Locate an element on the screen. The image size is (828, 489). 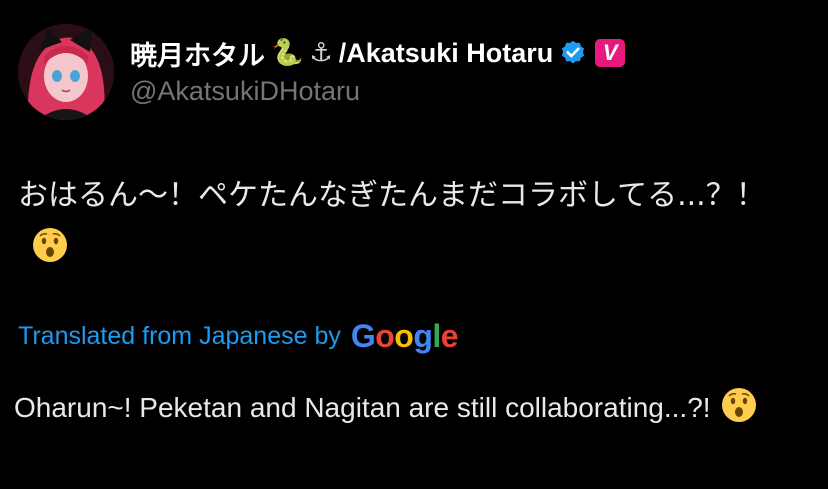
google-logo: Google is located at coordinates (404, 336).